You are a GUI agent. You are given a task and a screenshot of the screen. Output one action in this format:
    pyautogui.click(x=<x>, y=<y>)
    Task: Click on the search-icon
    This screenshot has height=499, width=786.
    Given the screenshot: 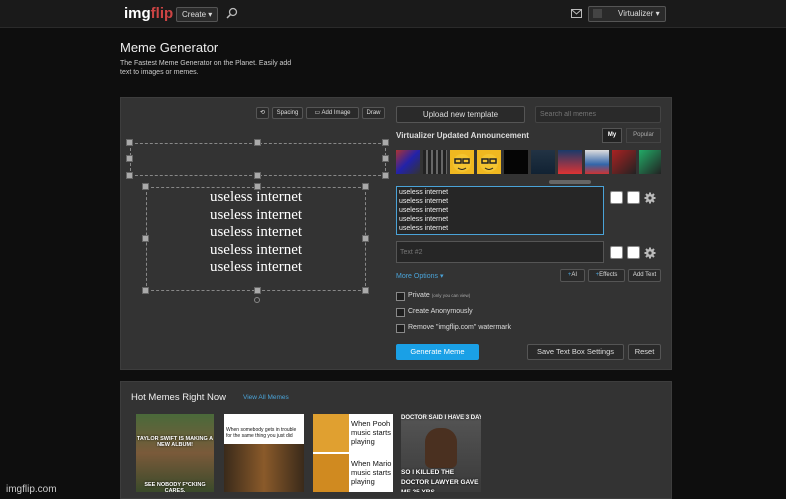 What is the action you would take?
    pyautogui.click(x=232, y=13)
    